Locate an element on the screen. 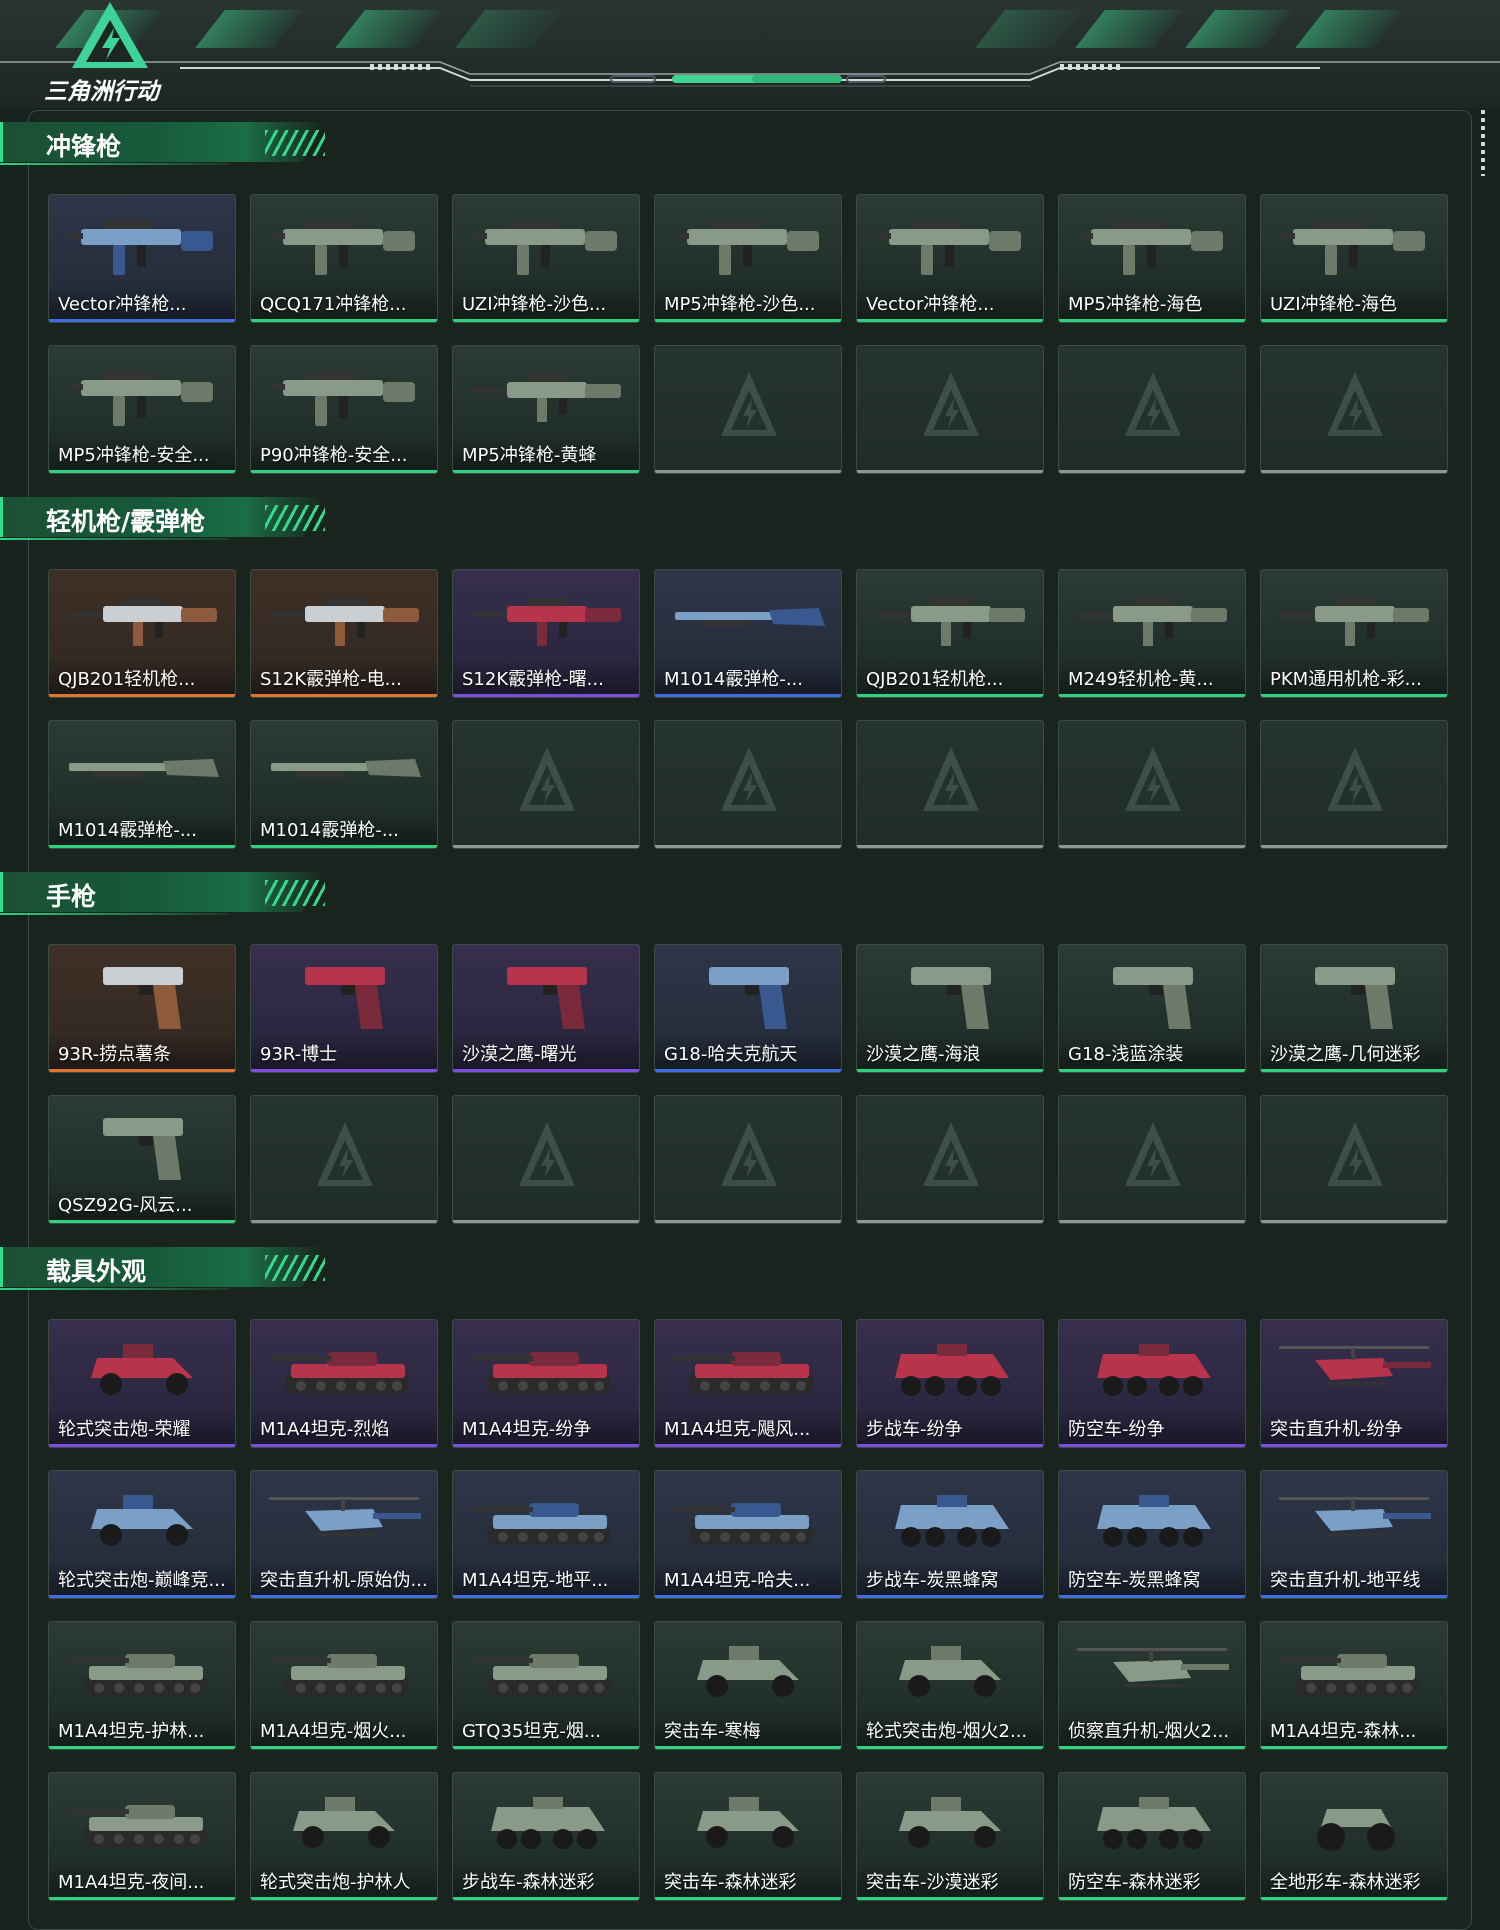 Image resolution: width=1500 pixels, height=1930 pixels. skin-name: G18-浅蓝涂装 is located at coordinates (1126, 1054).